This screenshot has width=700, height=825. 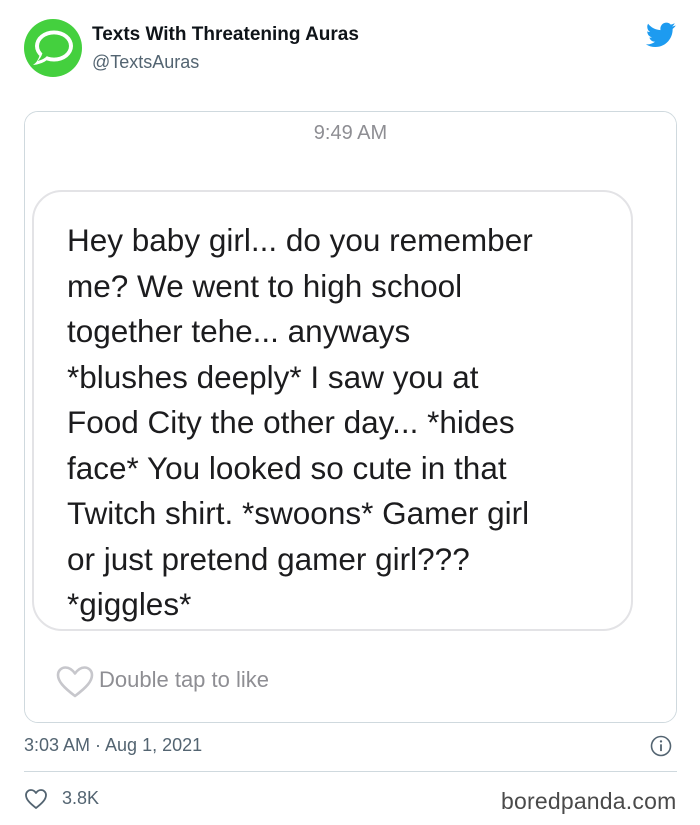 What do you see at coordinates (184, 679) in the screenshot?
I see `double-tap-label: Double tap to like` at bounding box center [184, 679].